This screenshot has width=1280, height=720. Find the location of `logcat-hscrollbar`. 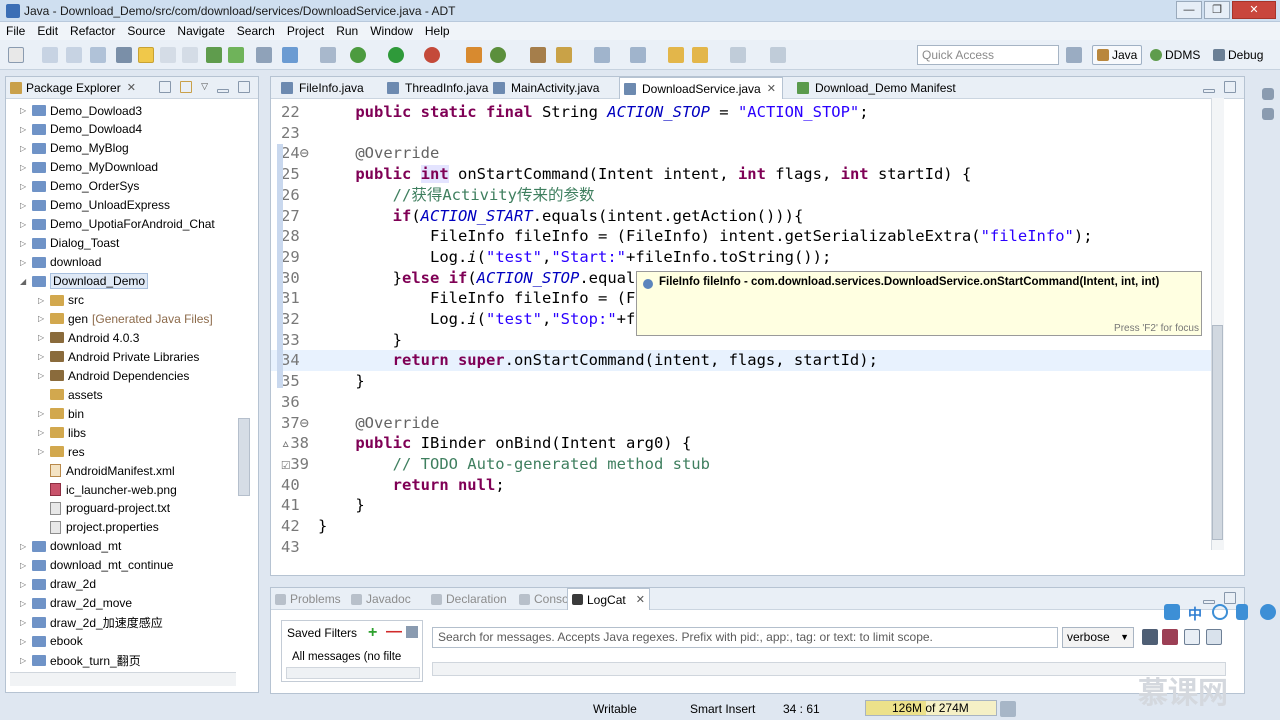

logcat-hscrollbar is located at coordinates (829, 669).